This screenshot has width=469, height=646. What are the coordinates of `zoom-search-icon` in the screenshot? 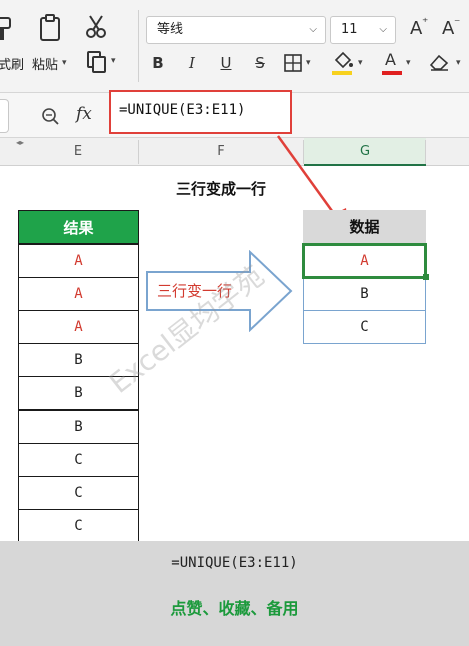 It's located at (50, 116).